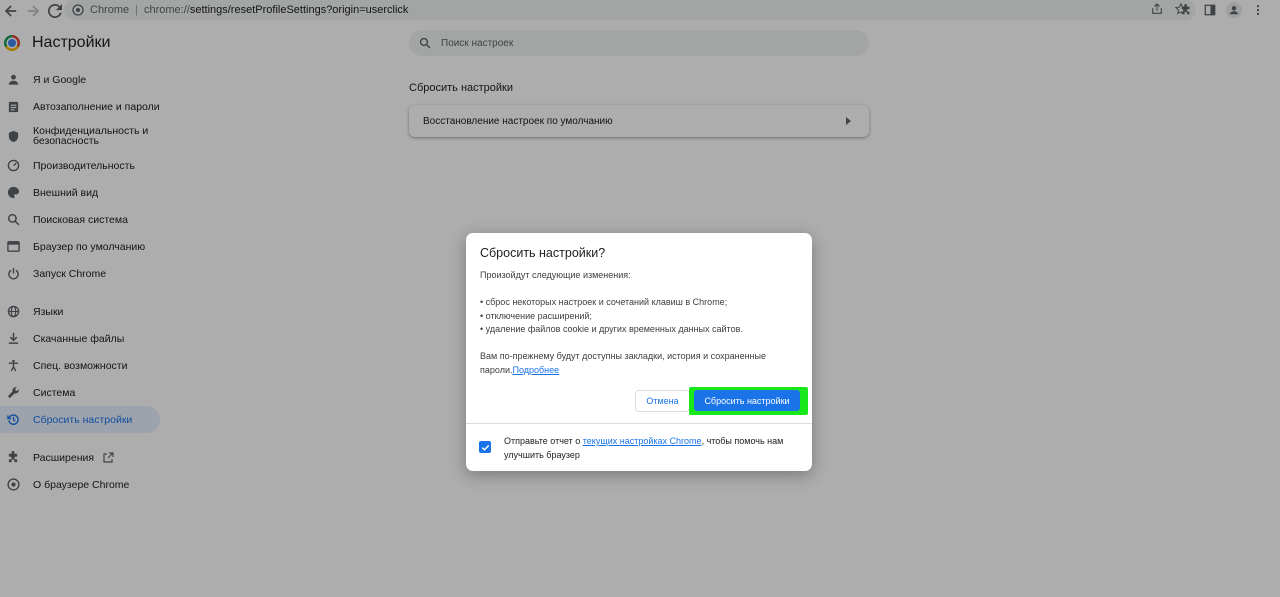 The image size is (1280, 597). What do you see at coordinates (639, 423) in the screenshot?
I see `dialog-divider` at bounding box center [639, 423].